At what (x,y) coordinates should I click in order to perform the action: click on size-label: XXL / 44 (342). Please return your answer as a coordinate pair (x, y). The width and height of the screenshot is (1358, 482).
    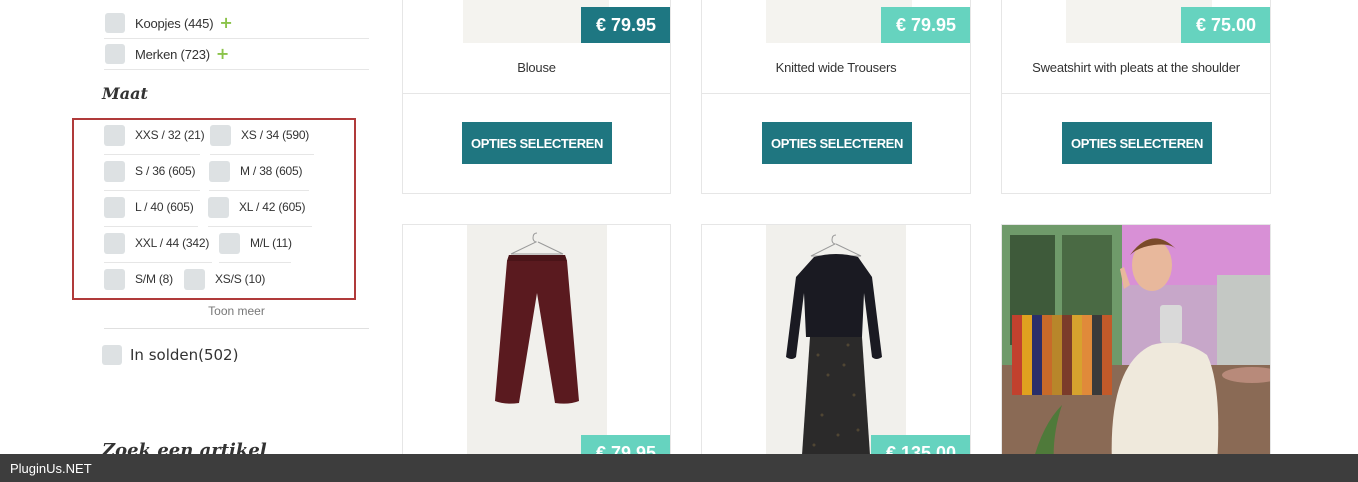
    Looking at the image, I should click on (172, 243).